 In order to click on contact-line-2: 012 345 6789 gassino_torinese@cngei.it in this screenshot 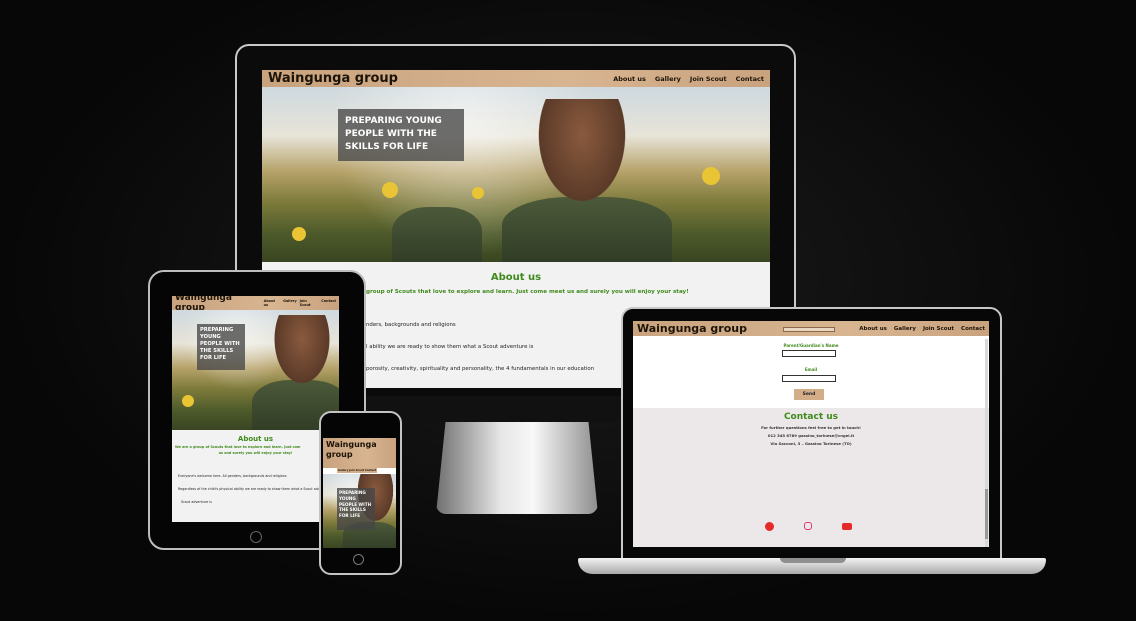, I will do `click(811, 435)`.